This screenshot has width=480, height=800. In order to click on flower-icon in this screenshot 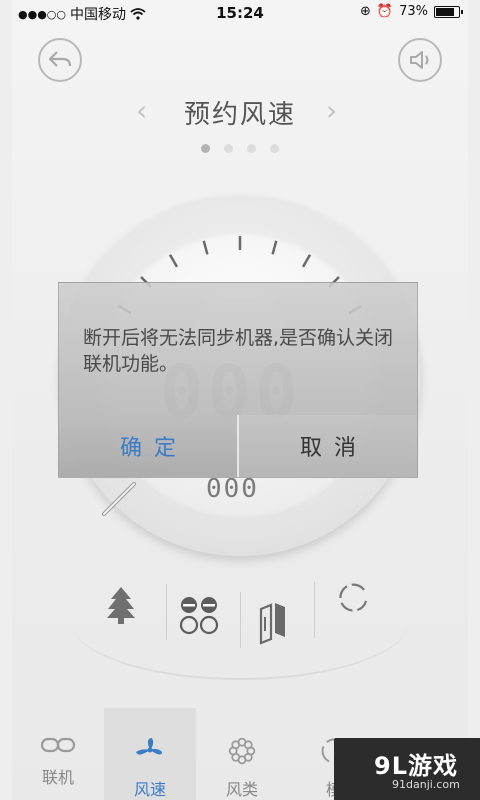, I will do `click(242, 751)`.